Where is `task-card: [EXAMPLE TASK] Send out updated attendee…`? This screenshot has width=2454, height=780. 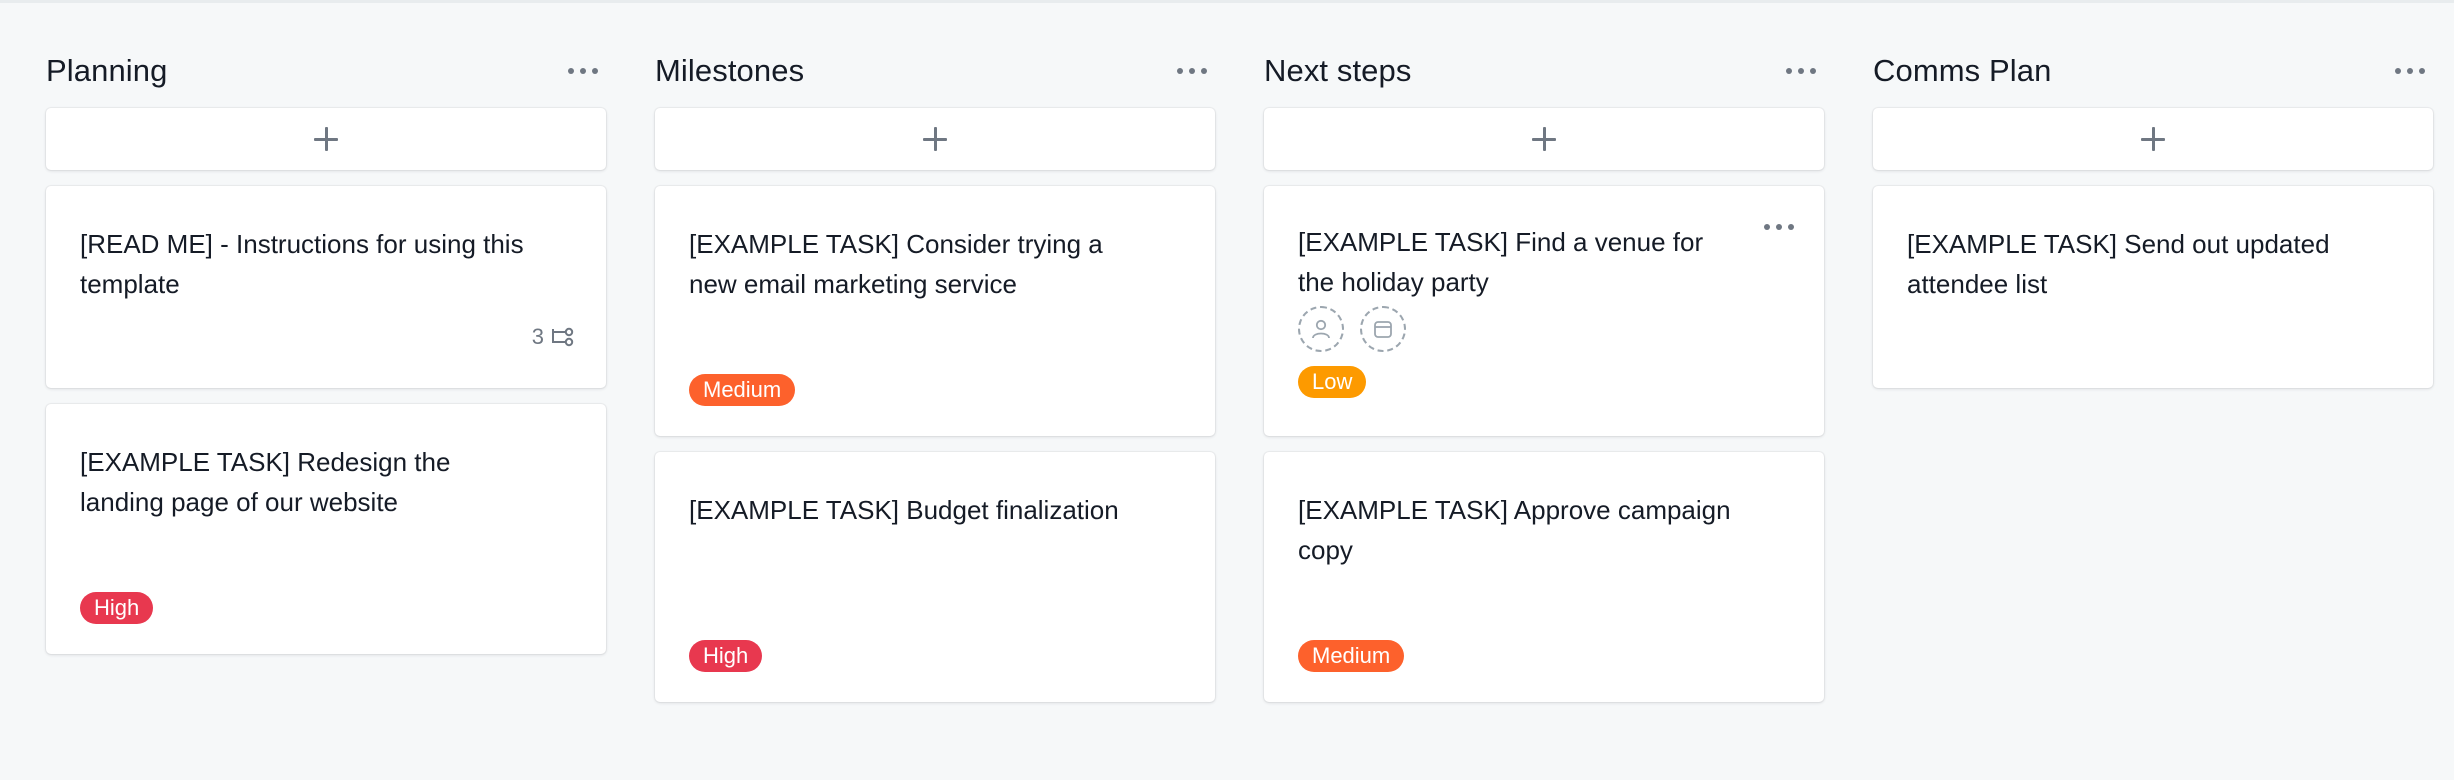 task-card: [EXAMPLE TASK] Send out updated attendee… is located at coordinates (2153, 287).